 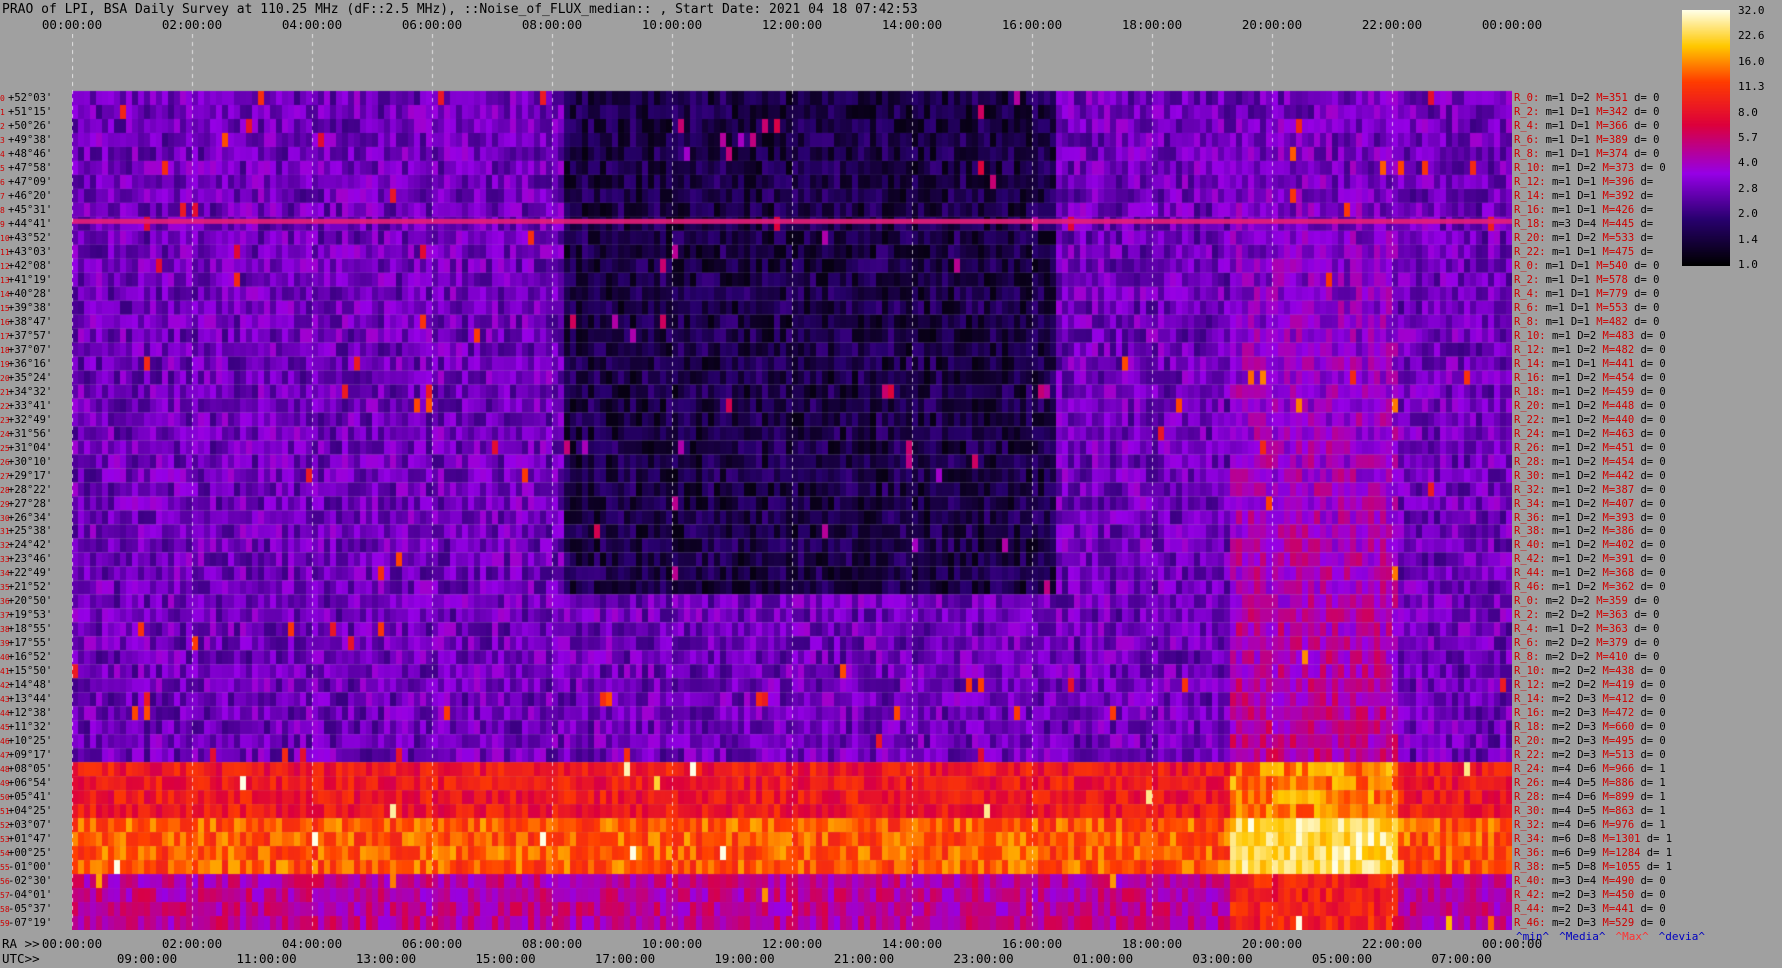 I want to click on dec-label: 36+20°50', so click(x=26, y=601).